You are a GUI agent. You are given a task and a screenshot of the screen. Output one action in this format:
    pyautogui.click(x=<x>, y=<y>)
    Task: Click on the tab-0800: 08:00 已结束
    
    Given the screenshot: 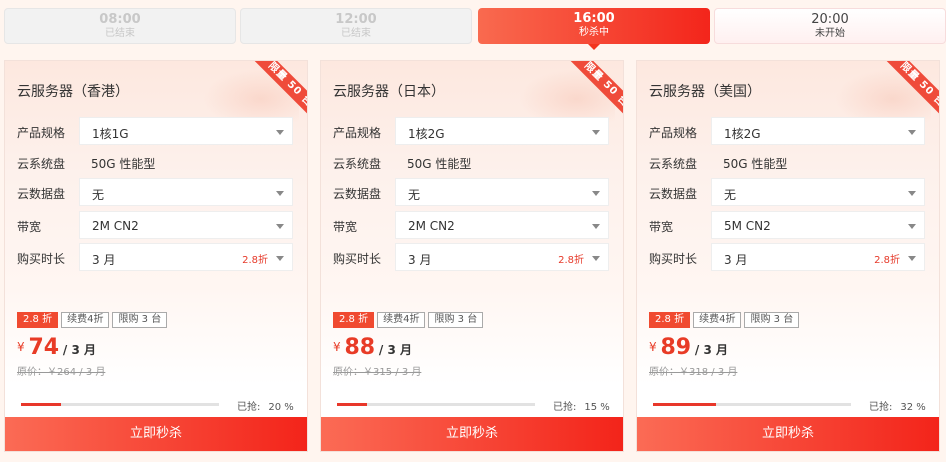 What is the action you would take?
    pyautogui.click(x=120, y=26)
    